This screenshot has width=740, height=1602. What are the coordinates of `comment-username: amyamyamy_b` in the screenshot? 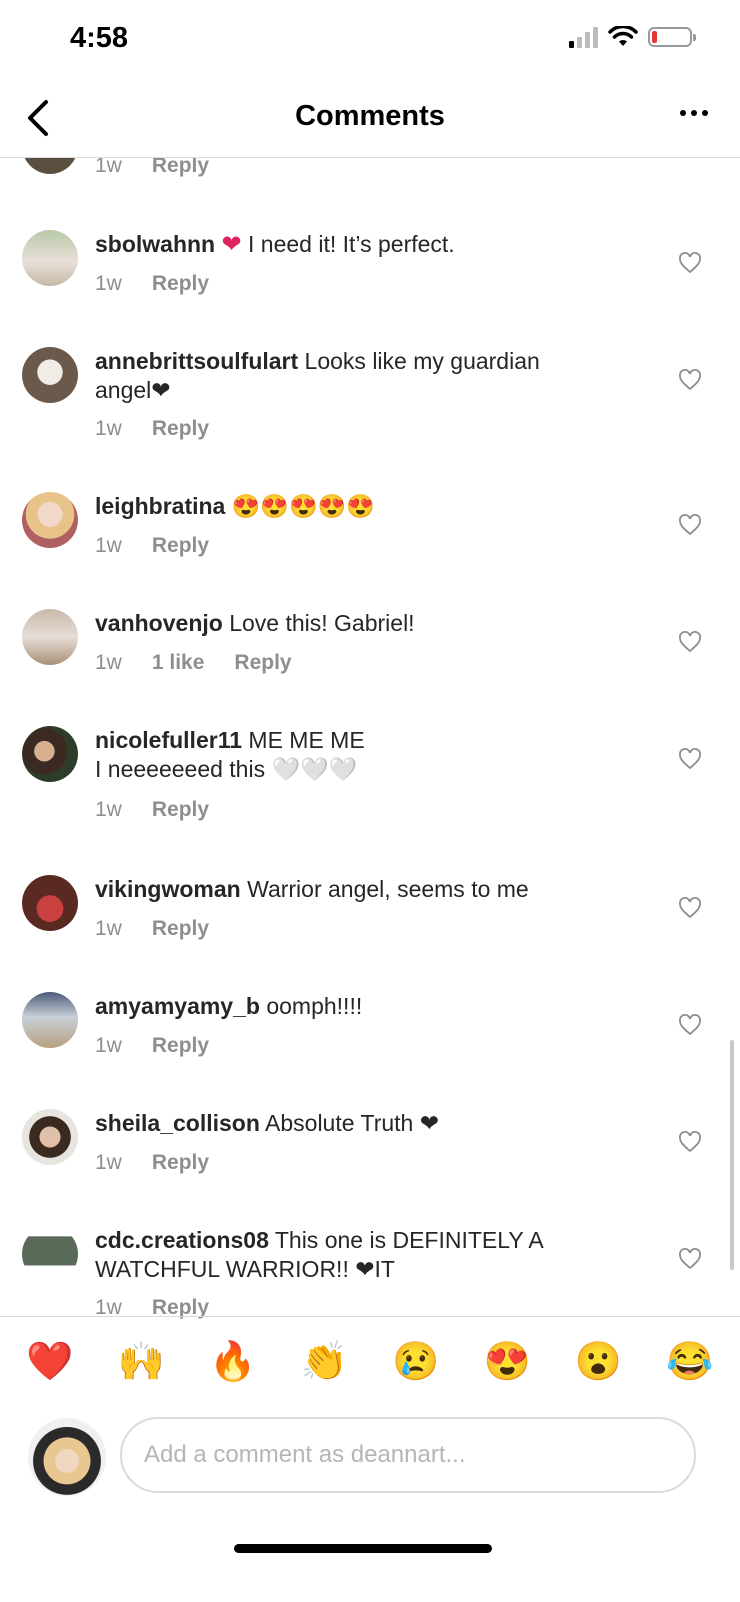 It's located at (177, 1006).